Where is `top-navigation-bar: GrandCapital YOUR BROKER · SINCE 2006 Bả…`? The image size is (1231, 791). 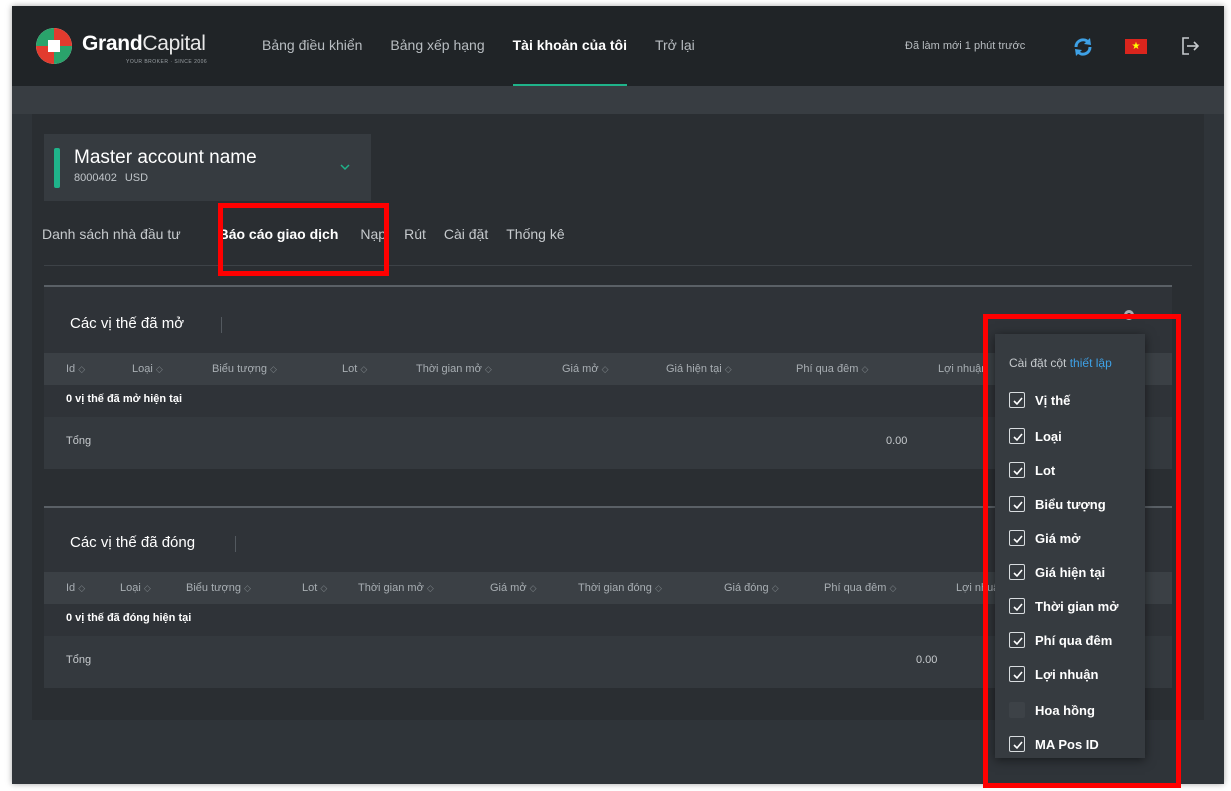
top-navigation-bar: GrandCapital YOUR BROKER · SINCE 2006 Bả… is located at coordinates (618, 46).